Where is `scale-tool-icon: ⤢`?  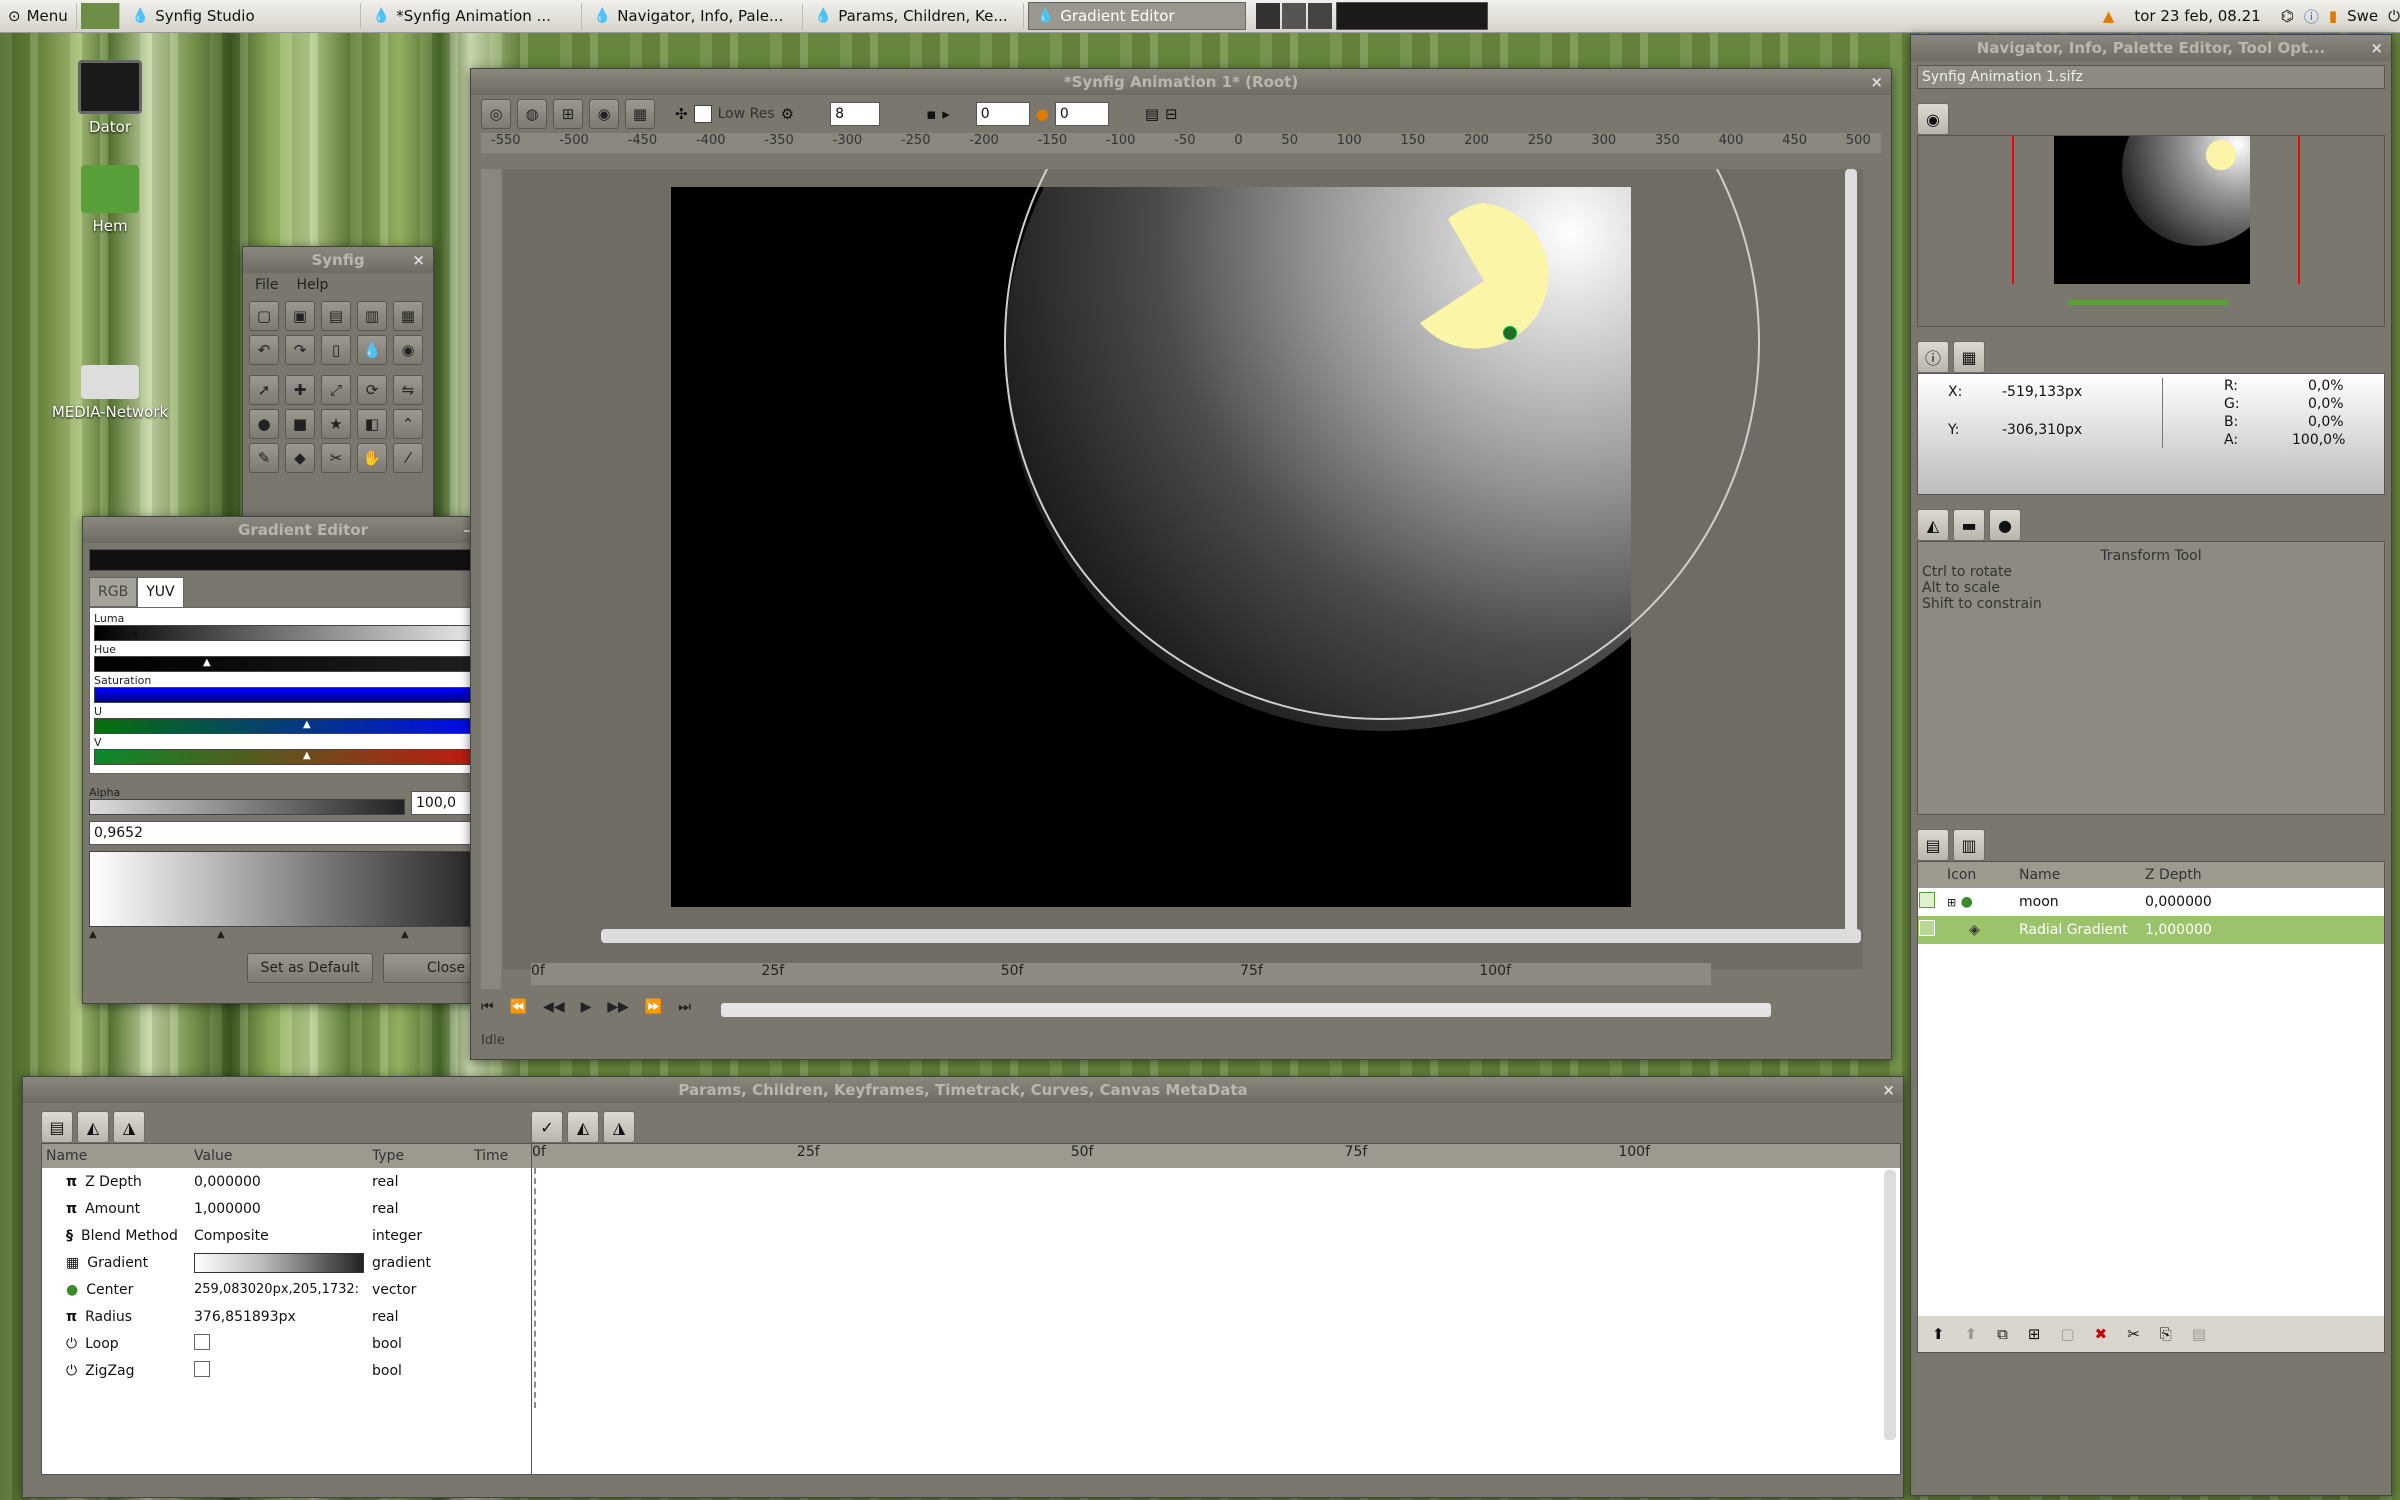 scale-tool-icon: ⤢ is located at coordinates (336, 390).